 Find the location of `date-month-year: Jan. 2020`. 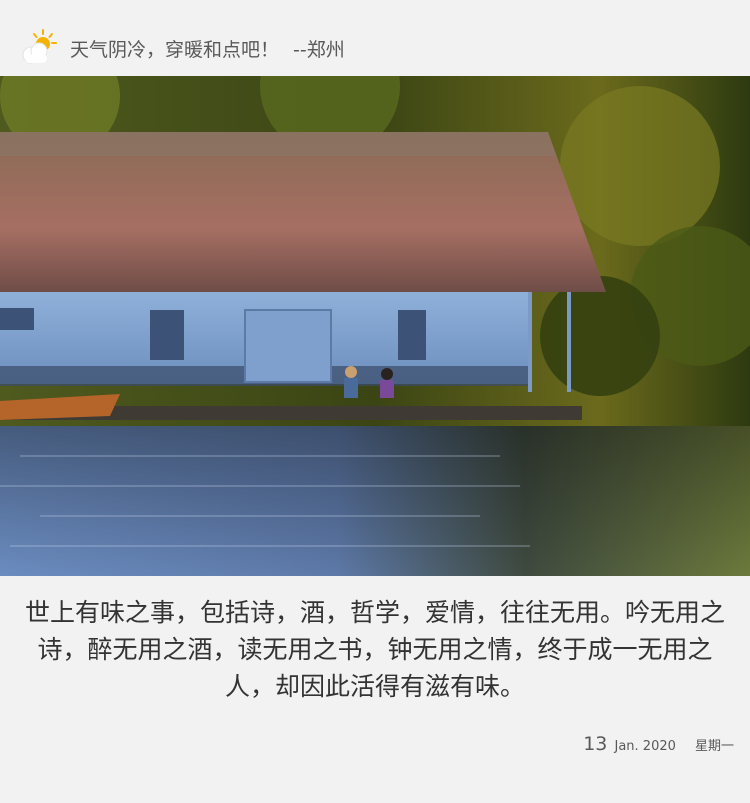

date-month-year: Jan. 2020 is located at coordinates (645, 746).